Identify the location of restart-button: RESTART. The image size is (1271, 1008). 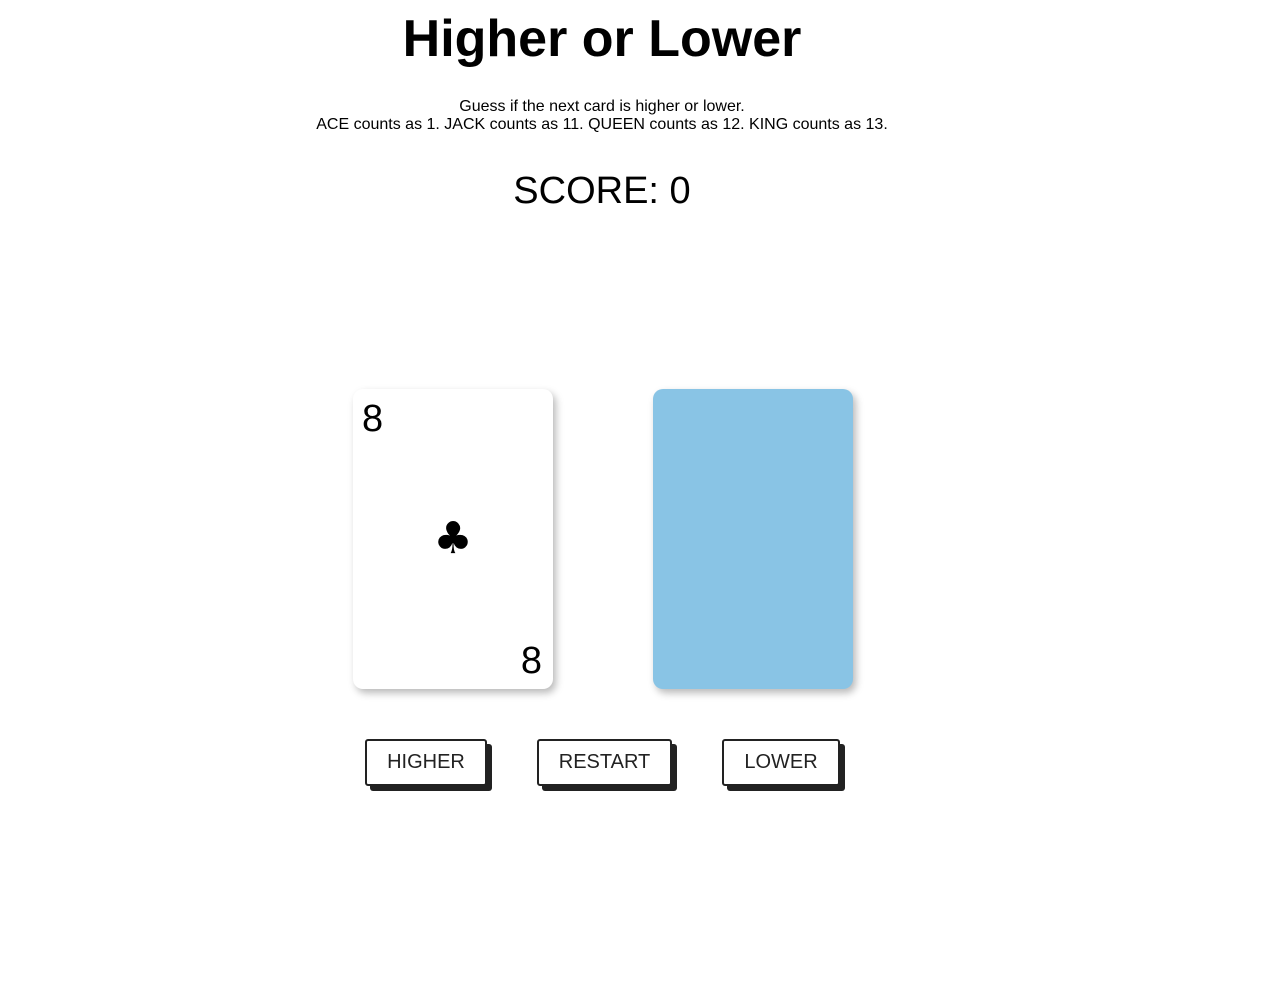
(604, 762).